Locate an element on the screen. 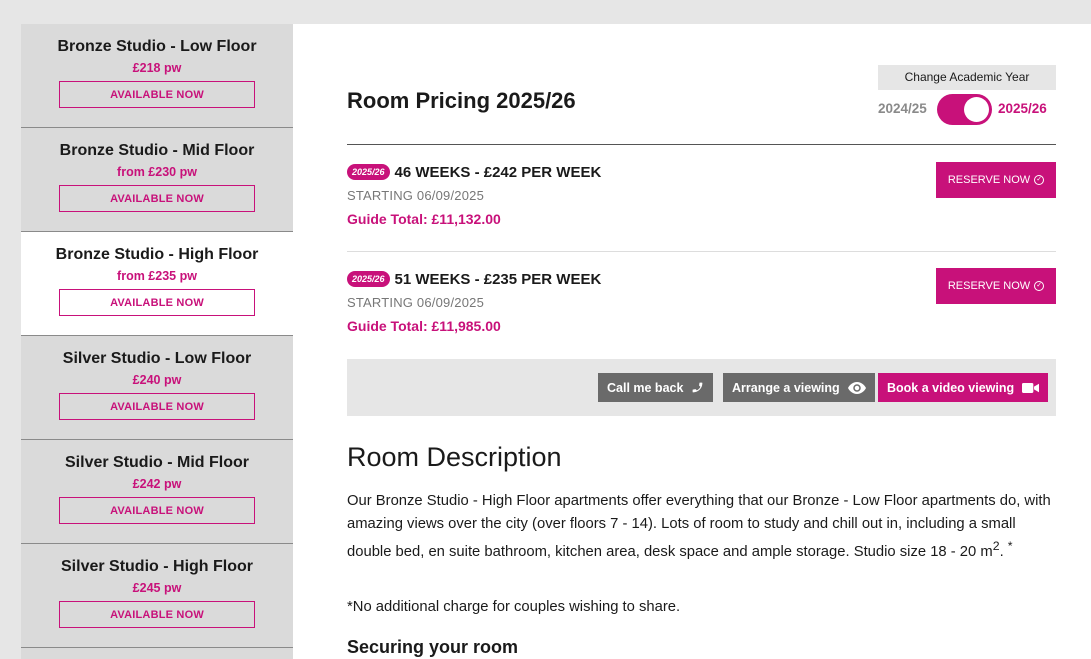  call-me-back-button: Call me back is located at coordinates (656, 387).